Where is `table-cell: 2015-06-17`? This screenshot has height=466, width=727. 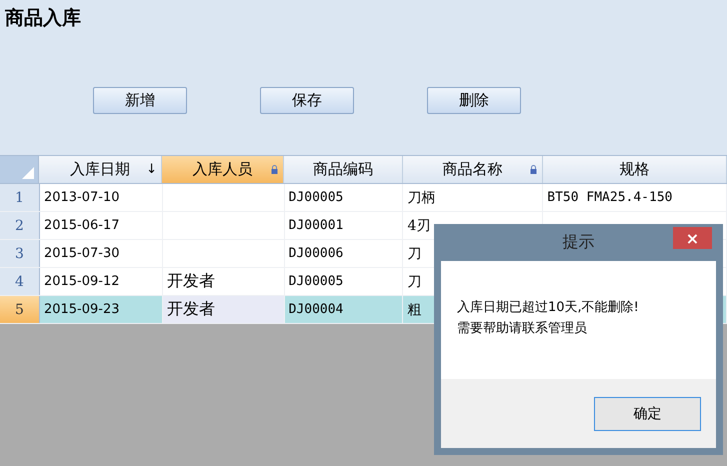
table-cell: 2015-06-17 is located at coordinates (82, 225).